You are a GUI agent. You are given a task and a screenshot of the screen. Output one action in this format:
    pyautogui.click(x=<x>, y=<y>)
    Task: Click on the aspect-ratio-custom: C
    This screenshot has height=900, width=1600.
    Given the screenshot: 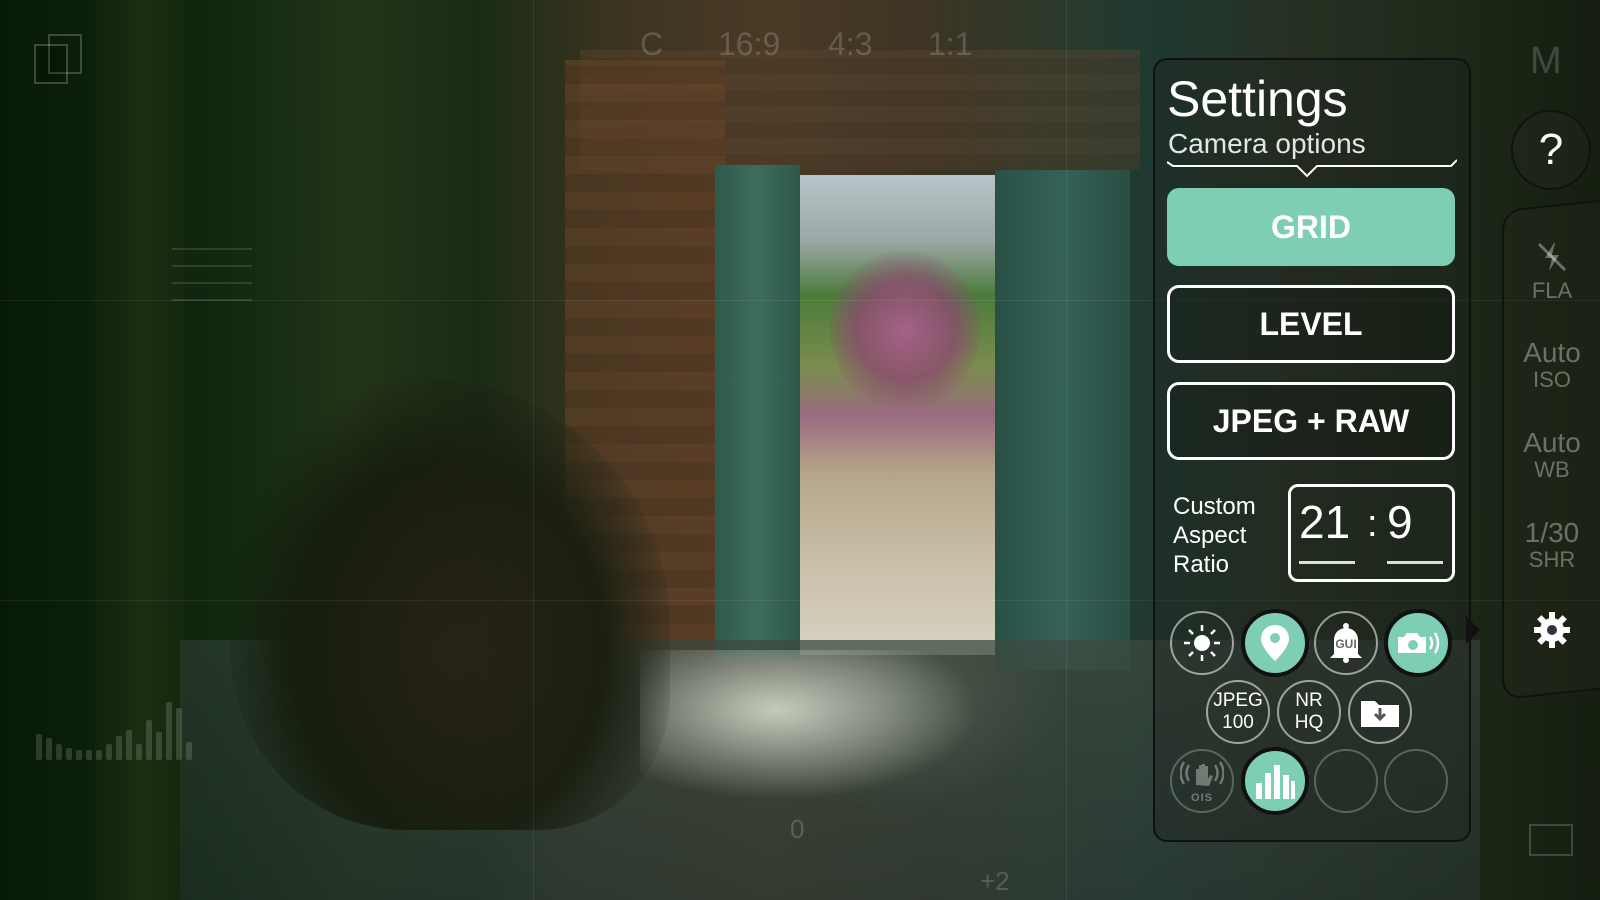 What is the action you would take?
    pyautogui.click(x=651, y=44)
    